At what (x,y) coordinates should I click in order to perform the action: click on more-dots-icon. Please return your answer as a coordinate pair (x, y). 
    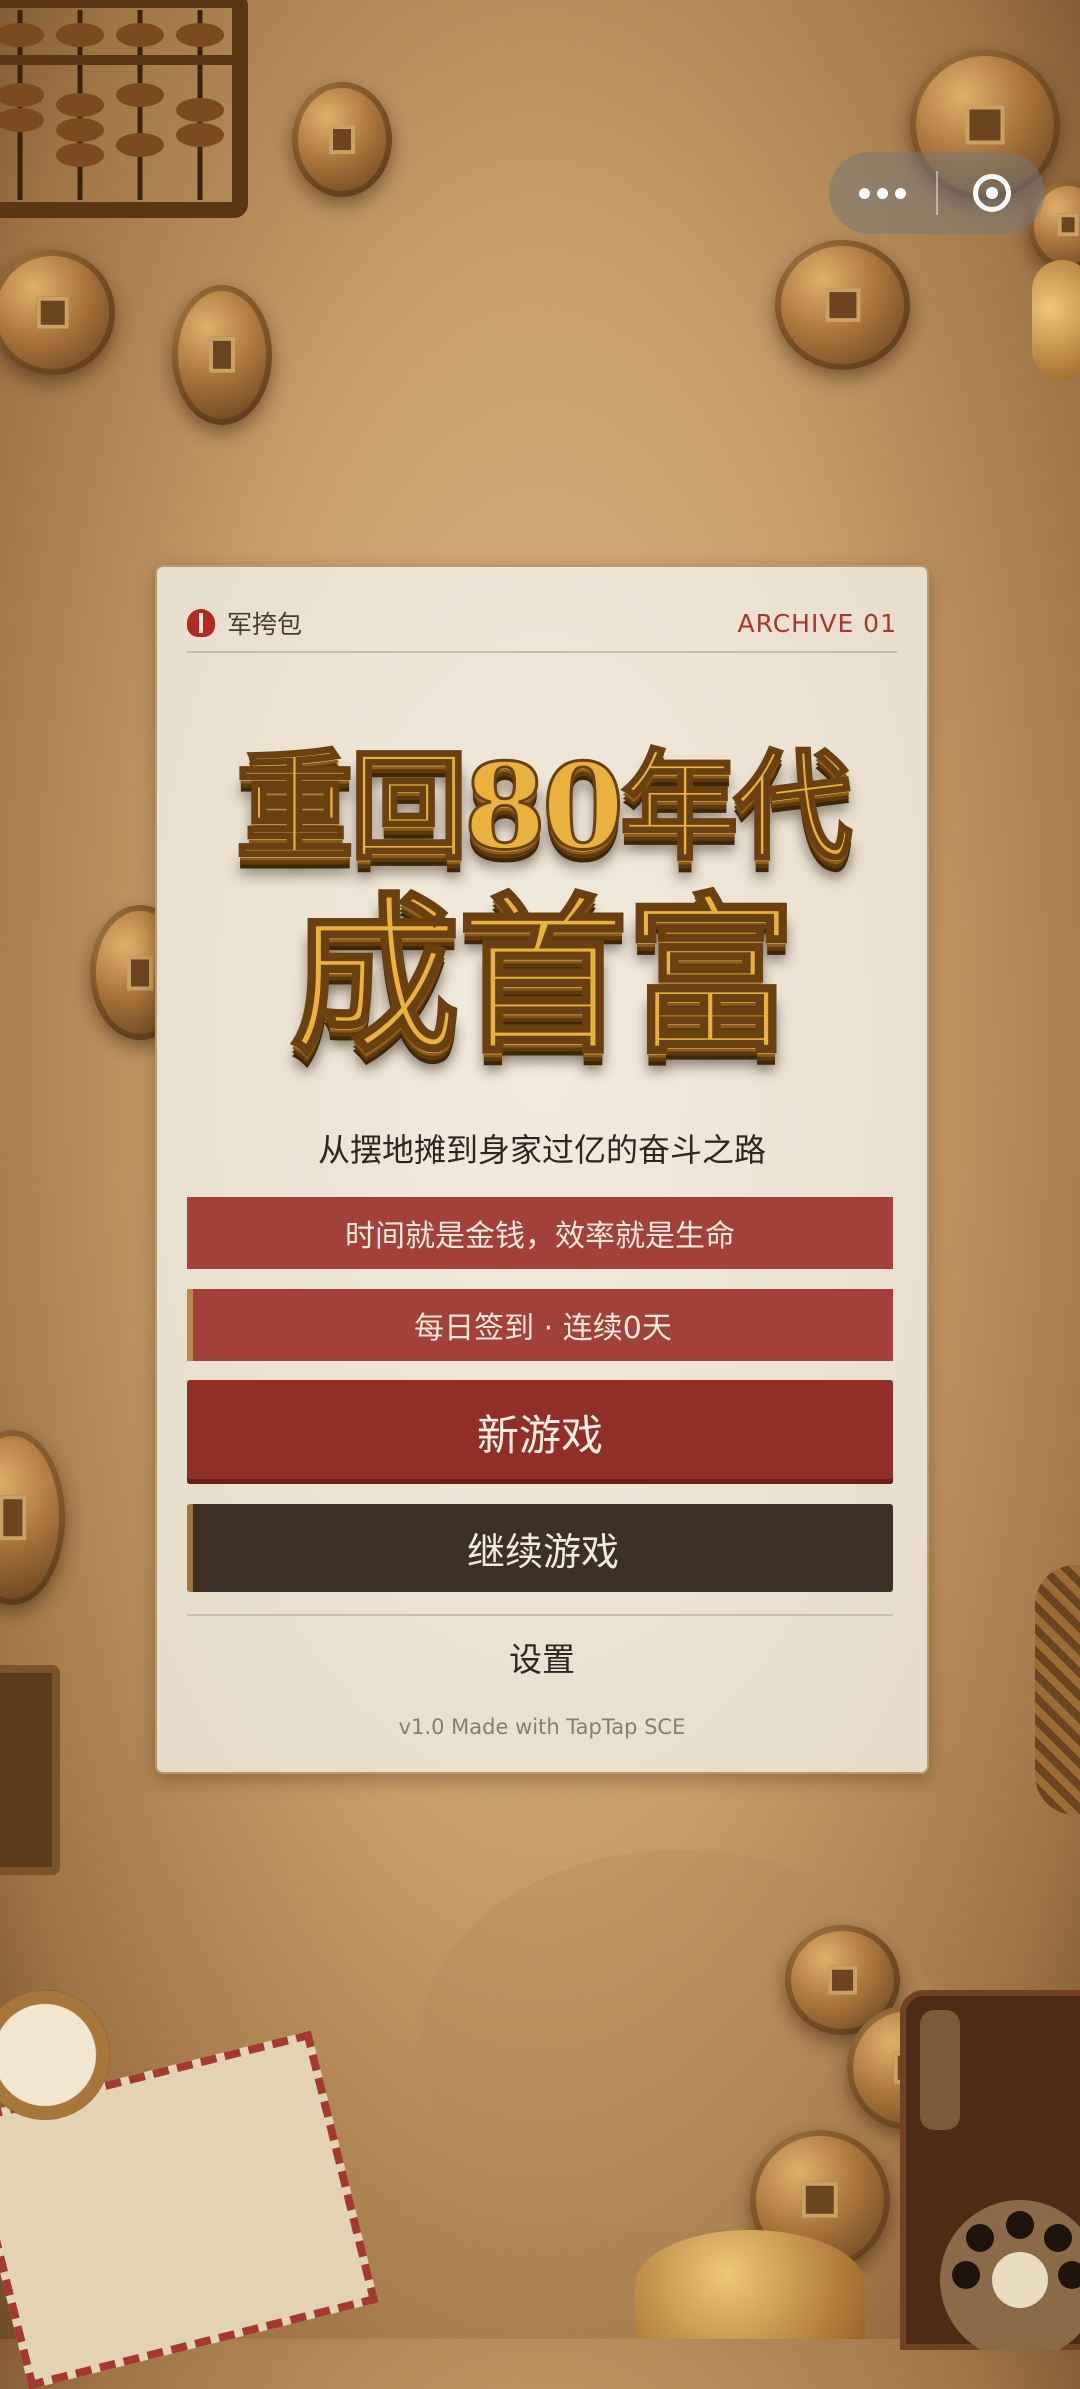
    Looking at the image, I should click on (882, 193).